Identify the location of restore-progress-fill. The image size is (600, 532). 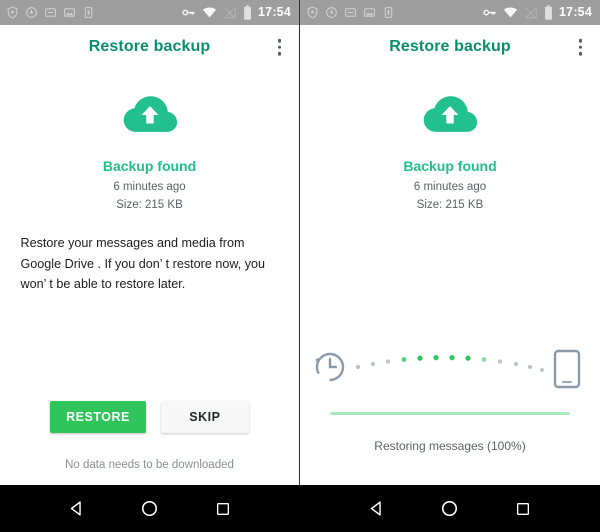
(450, 413).